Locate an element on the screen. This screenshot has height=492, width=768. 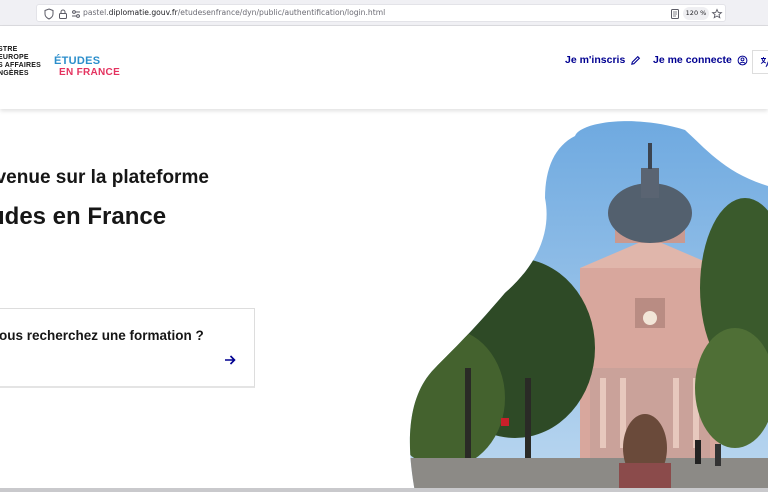
language-button is located at coordinates (760, 62).